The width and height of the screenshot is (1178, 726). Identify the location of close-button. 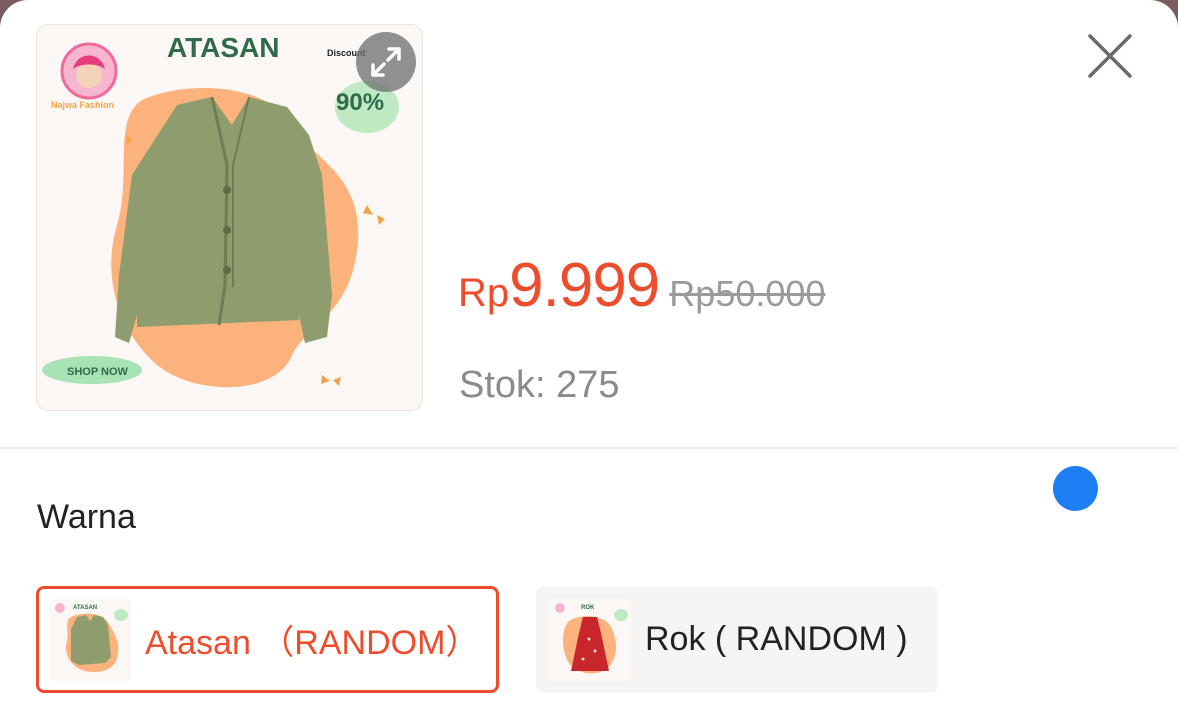
(1110, 56).